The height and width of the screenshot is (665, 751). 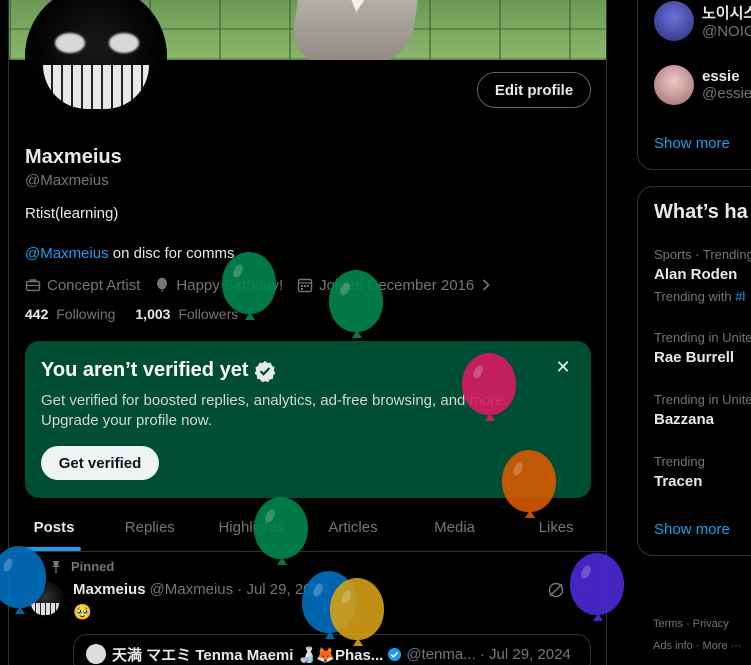 I want to click on post-author-name: Maxmeius, so click(x=109, y=589).